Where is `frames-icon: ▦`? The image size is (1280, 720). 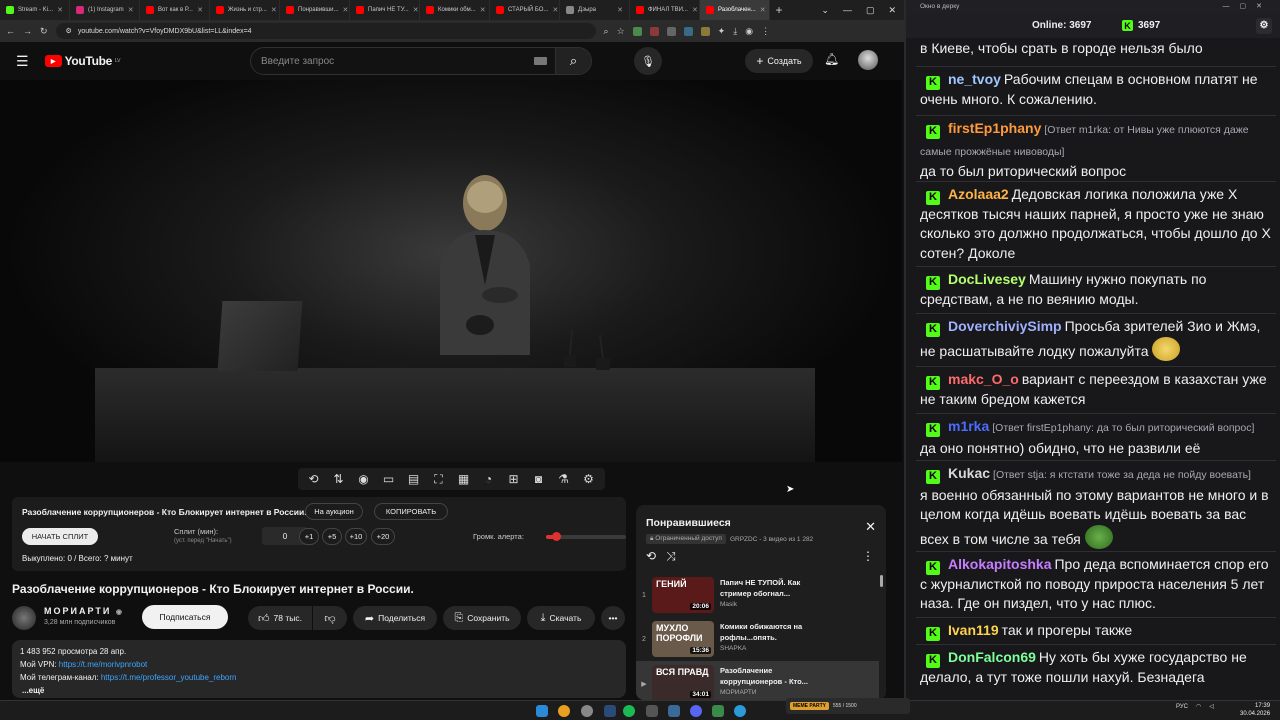 frames-icon: ▦ is located at coordinates (464, 479).